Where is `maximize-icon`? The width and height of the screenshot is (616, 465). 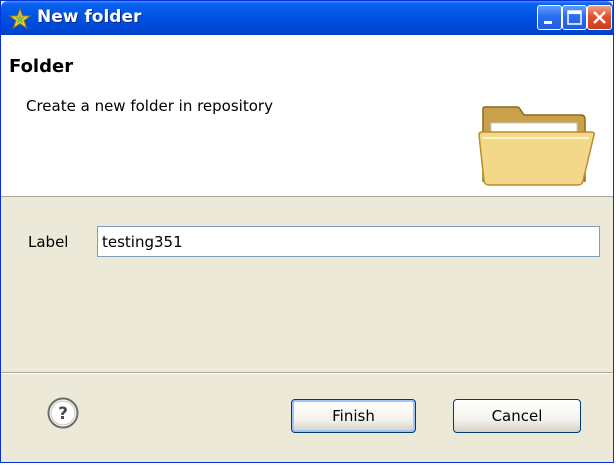
maximize-icon is located at coordinates (574, 17).